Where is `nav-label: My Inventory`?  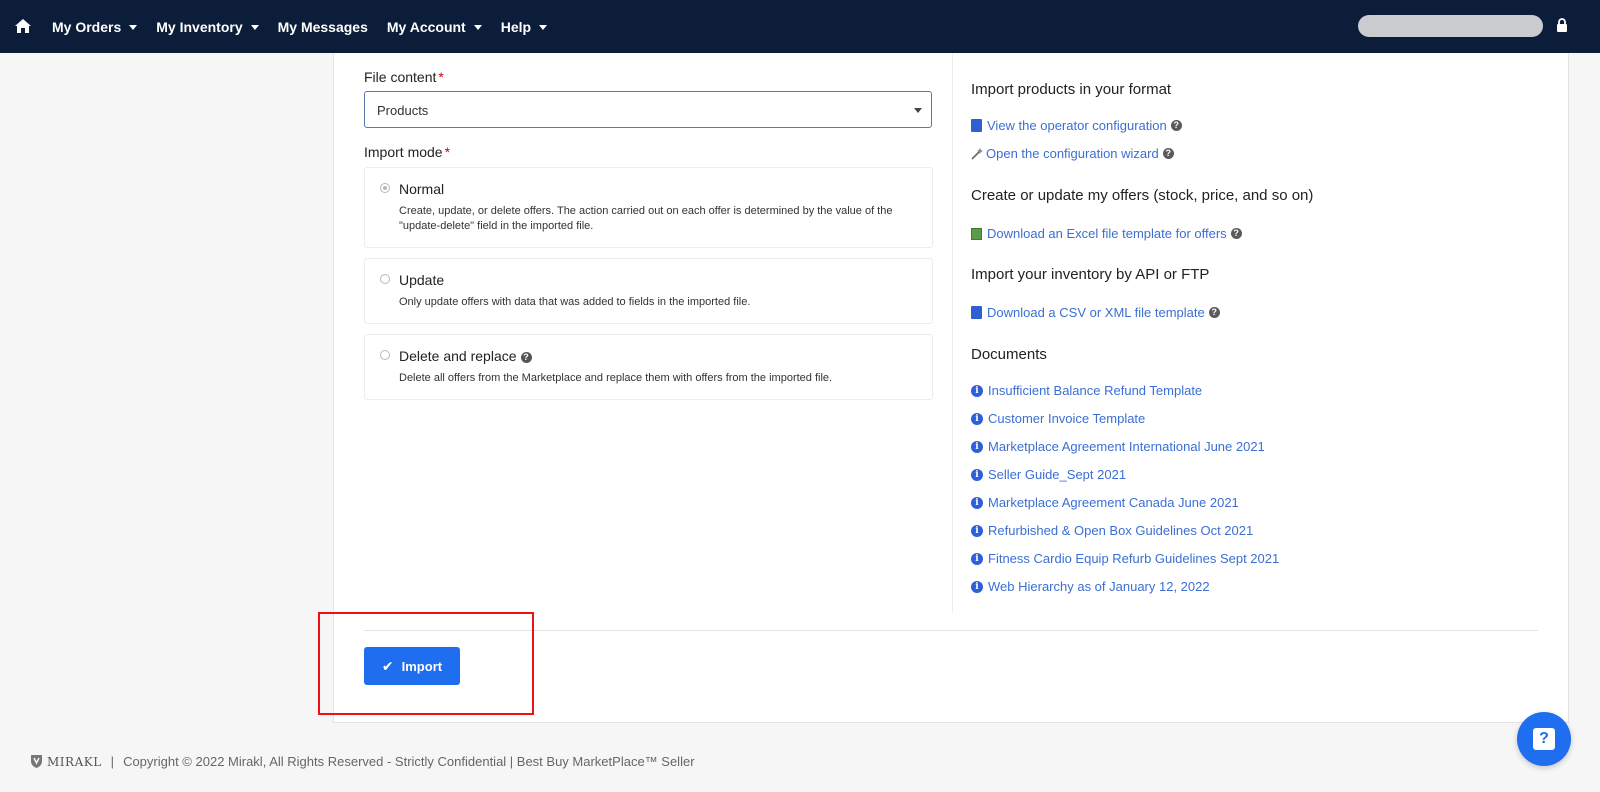 nav-label: My Inventory is located at coordinates (199, 26).